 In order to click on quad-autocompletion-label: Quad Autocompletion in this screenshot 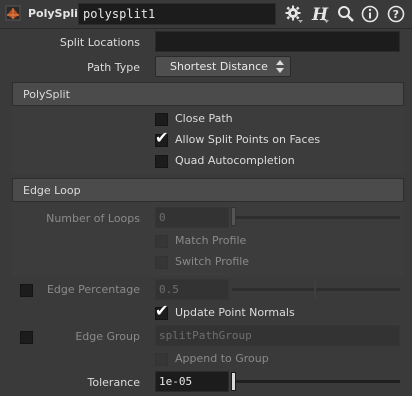, I will do `click(235, 160)`.